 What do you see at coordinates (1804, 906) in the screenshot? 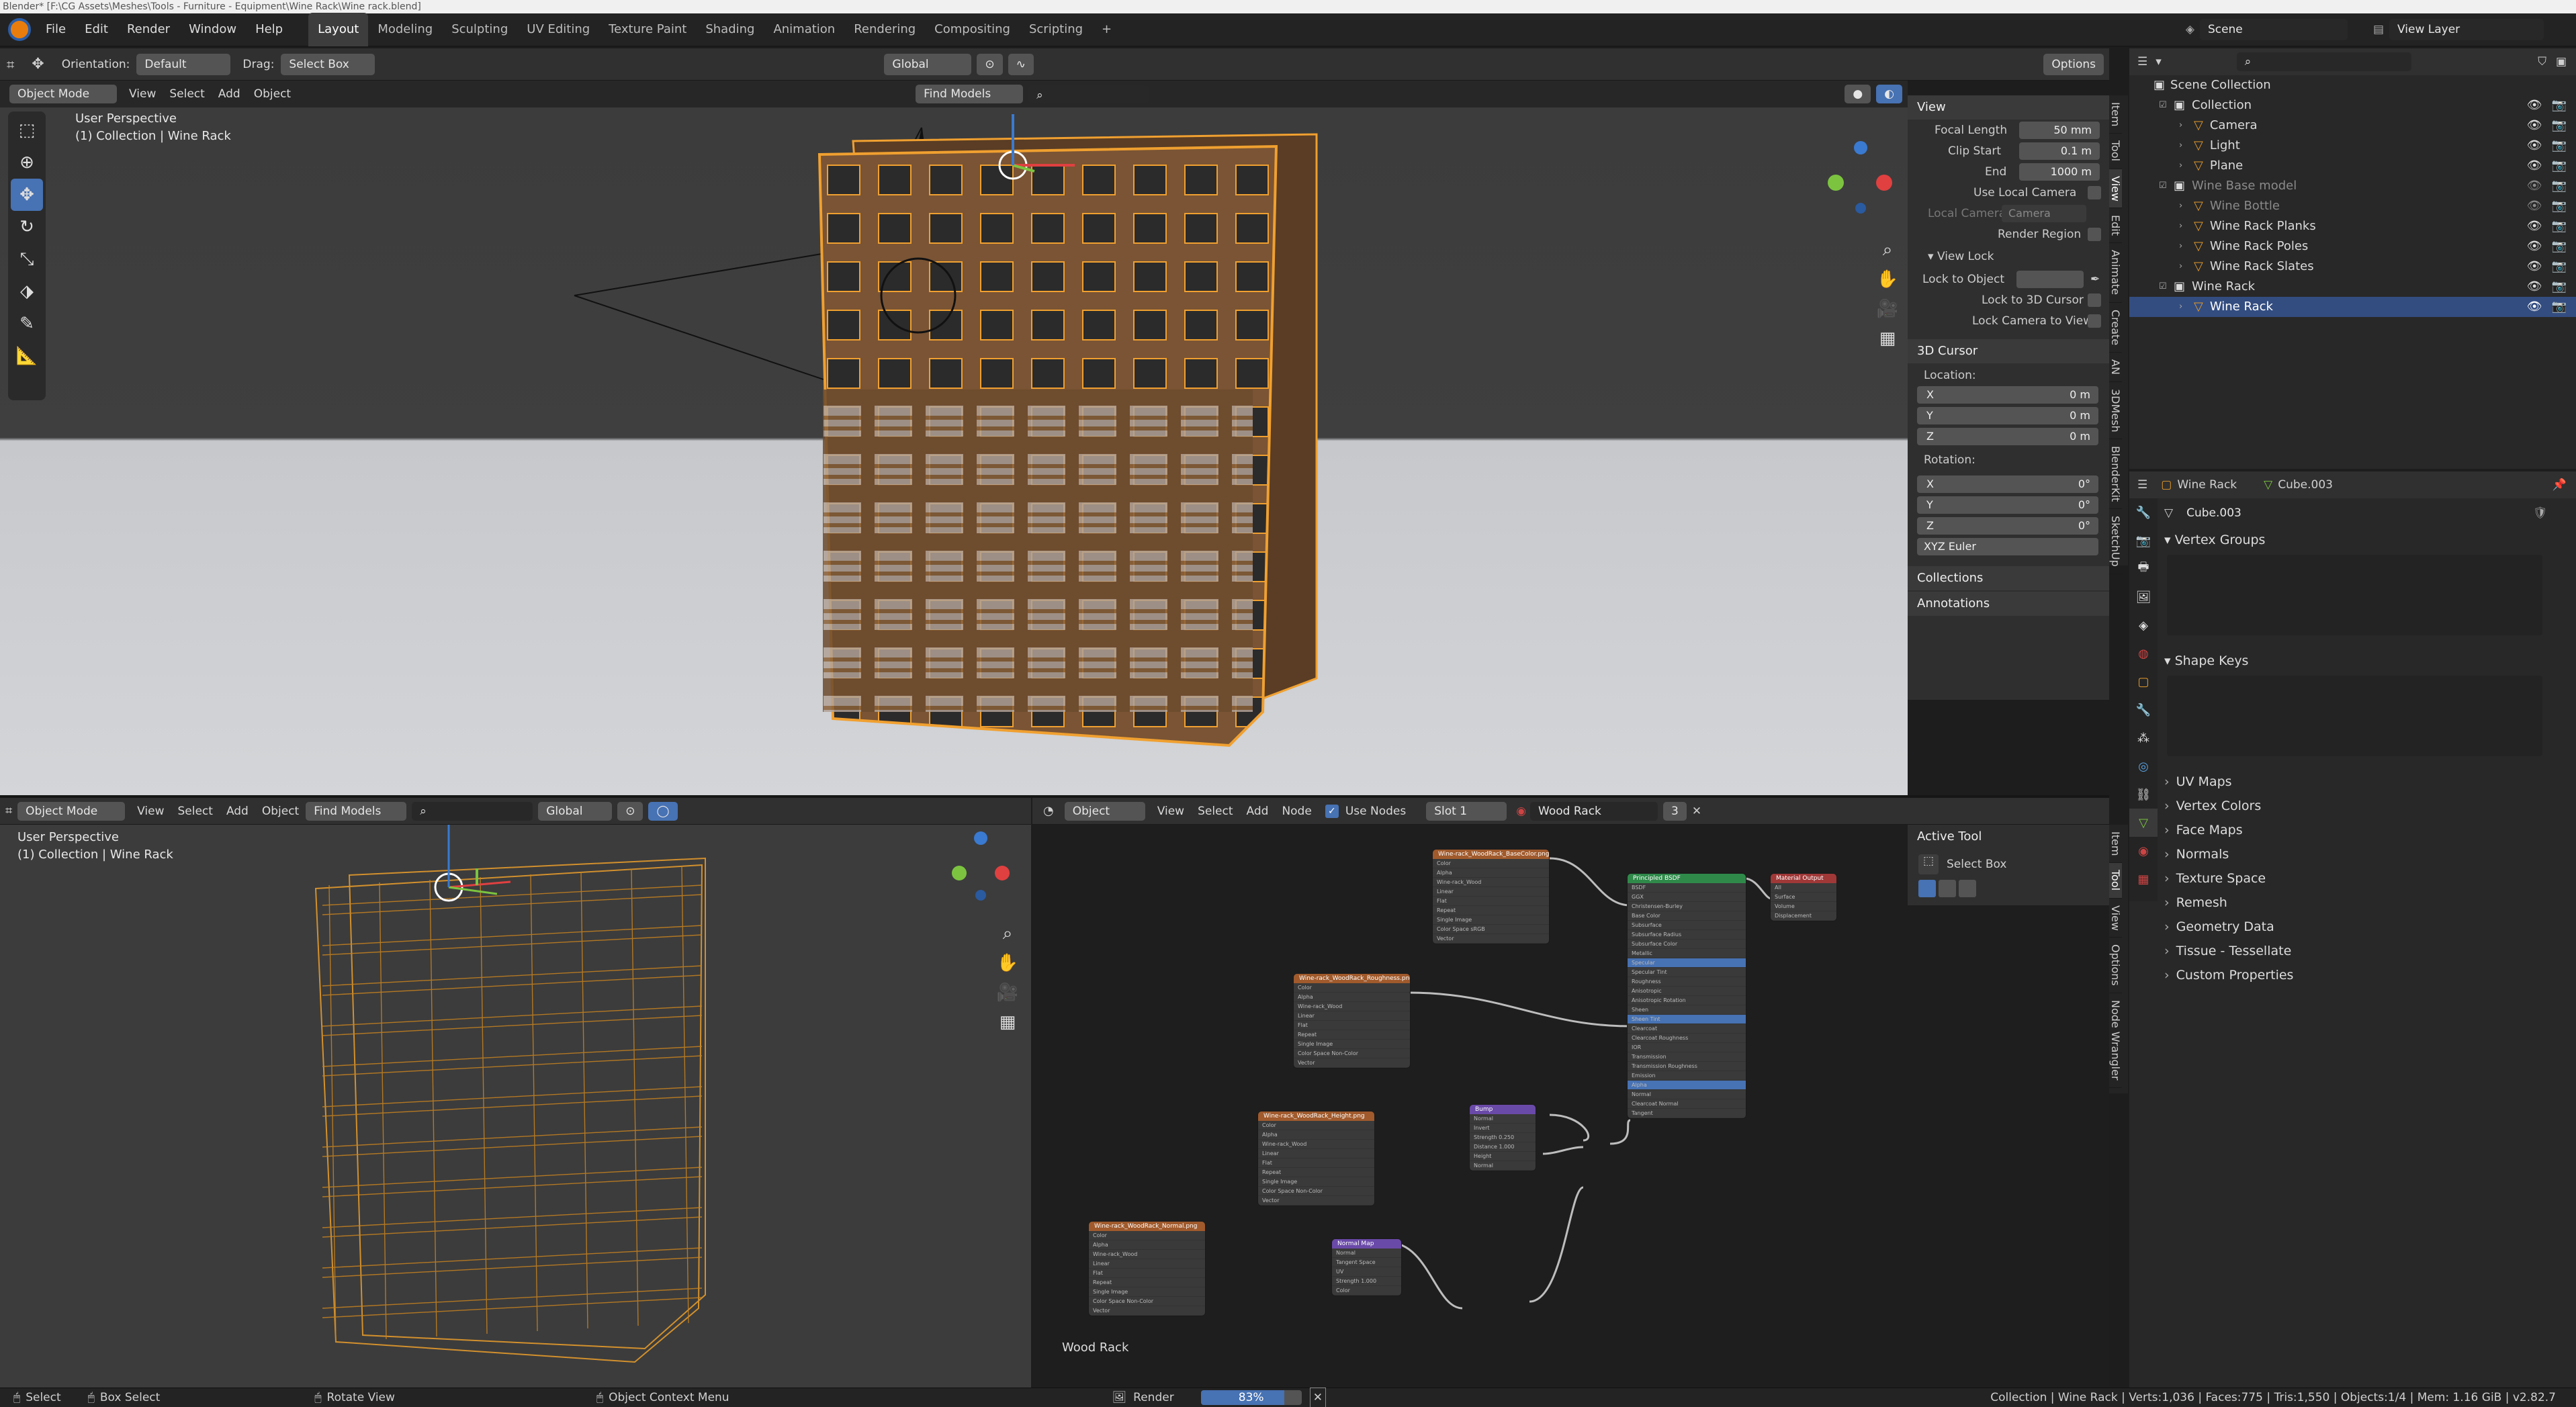
I see `node-socket-row: Volume` at bounding box center [1804, 906].